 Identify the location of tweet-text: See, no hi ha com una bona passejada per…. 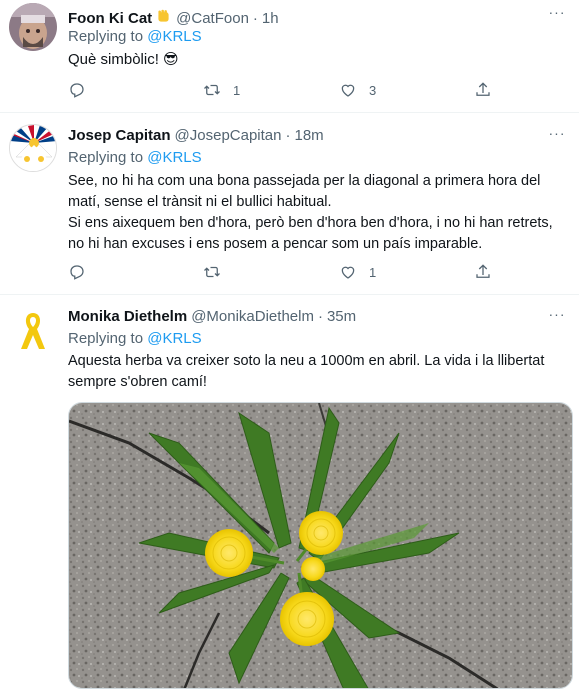
(317, 213).